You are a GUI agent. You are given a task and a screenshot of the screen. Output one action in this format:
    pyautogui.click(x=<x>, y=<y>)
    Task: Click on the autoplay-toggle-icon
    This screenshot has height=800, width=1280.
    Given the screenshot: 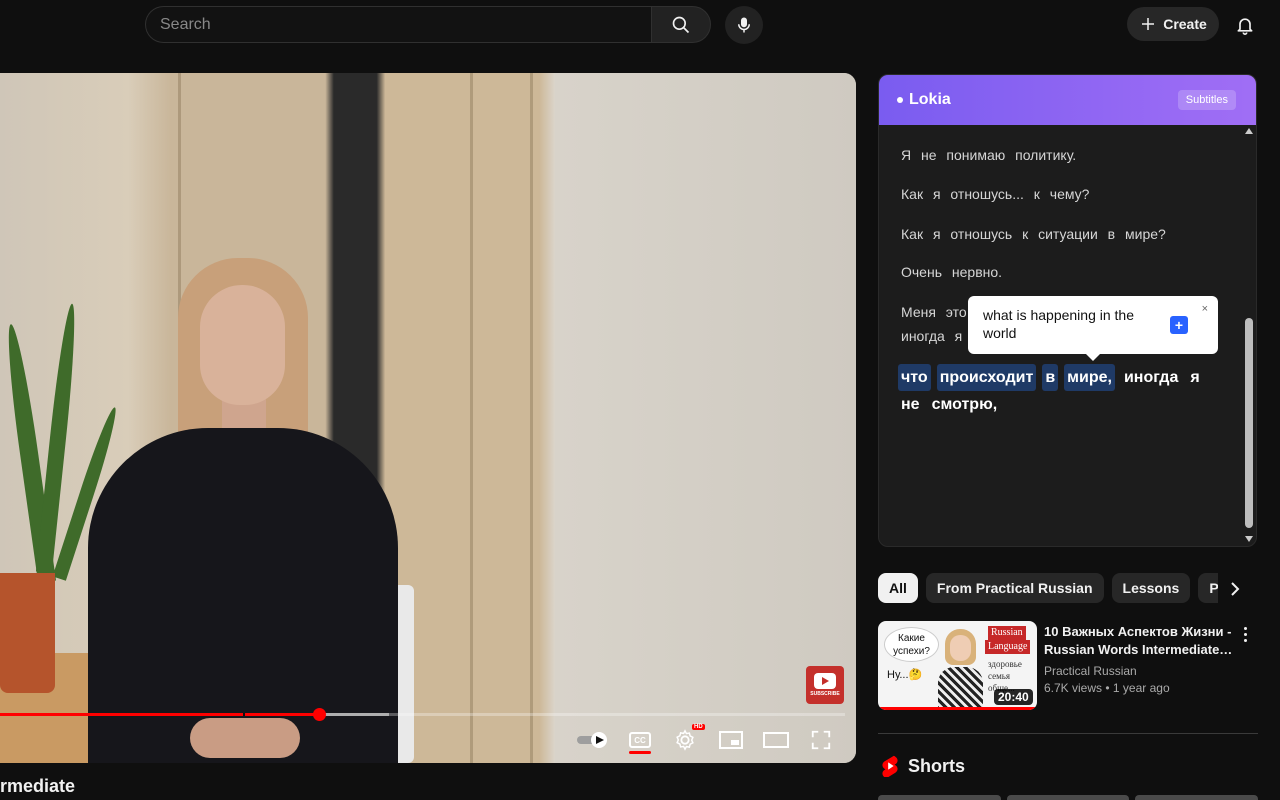 What is the action you would take?
    pyautogui.click(x=592, y=740)
    